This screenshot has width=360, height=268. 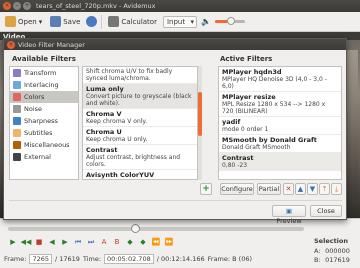 What do you see at coordinates (280, 162) in the screenshot?
I see `active-filter-item: Contrast 0,80 -23` at bounding box center [280, 162].